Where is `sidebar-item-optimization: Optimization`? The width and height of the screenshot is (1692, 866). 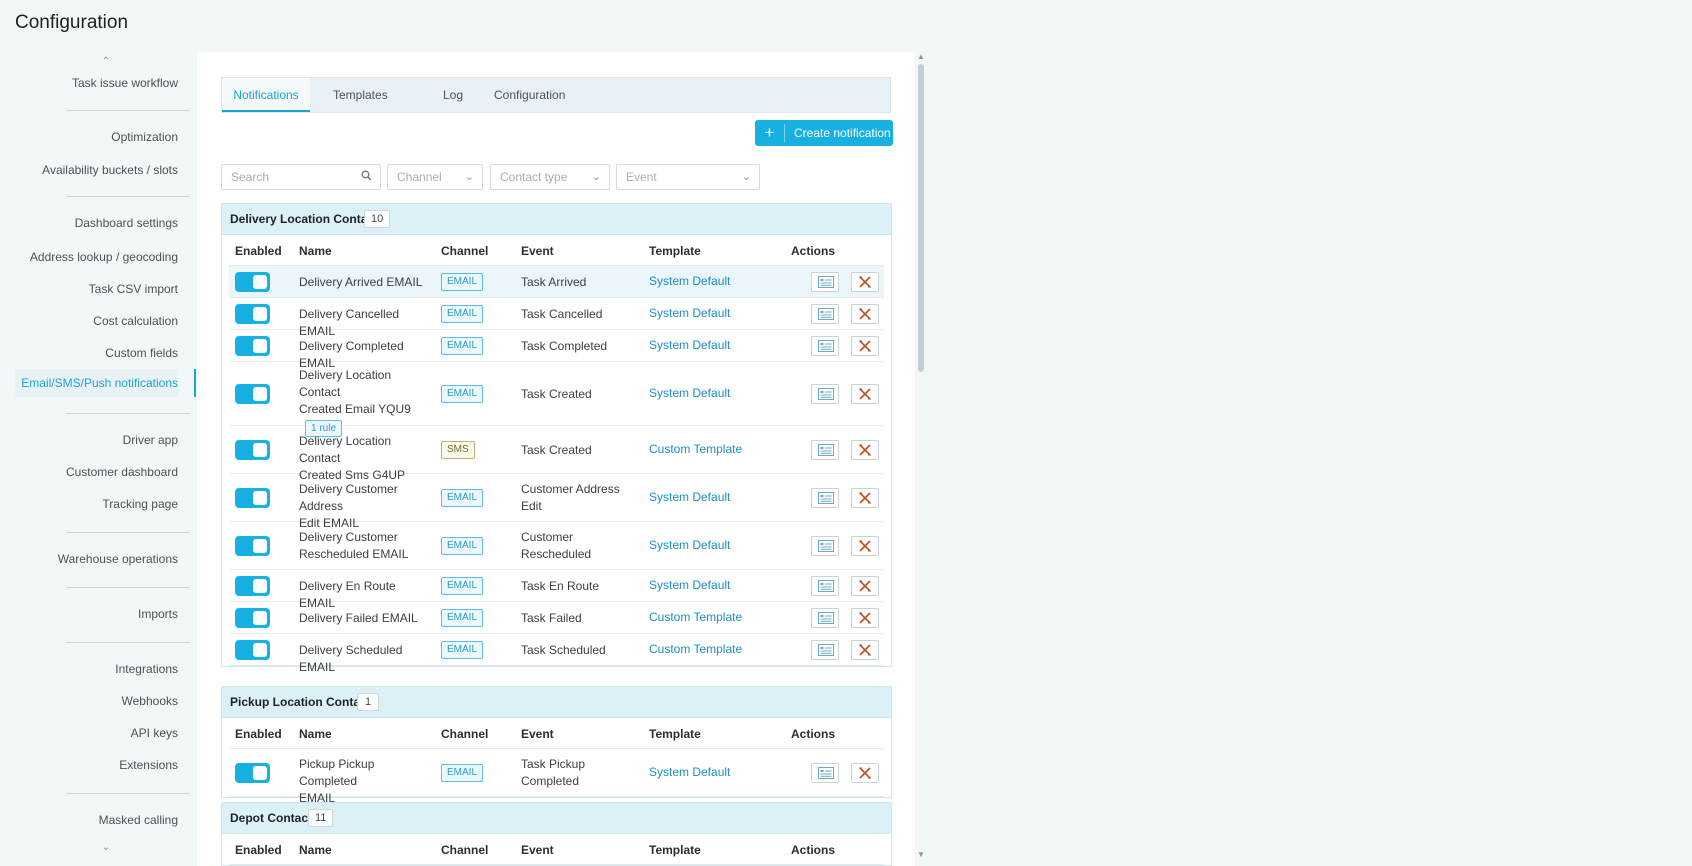 sidebar-item-optimization: Optimization is located at coordinates (144, 137).